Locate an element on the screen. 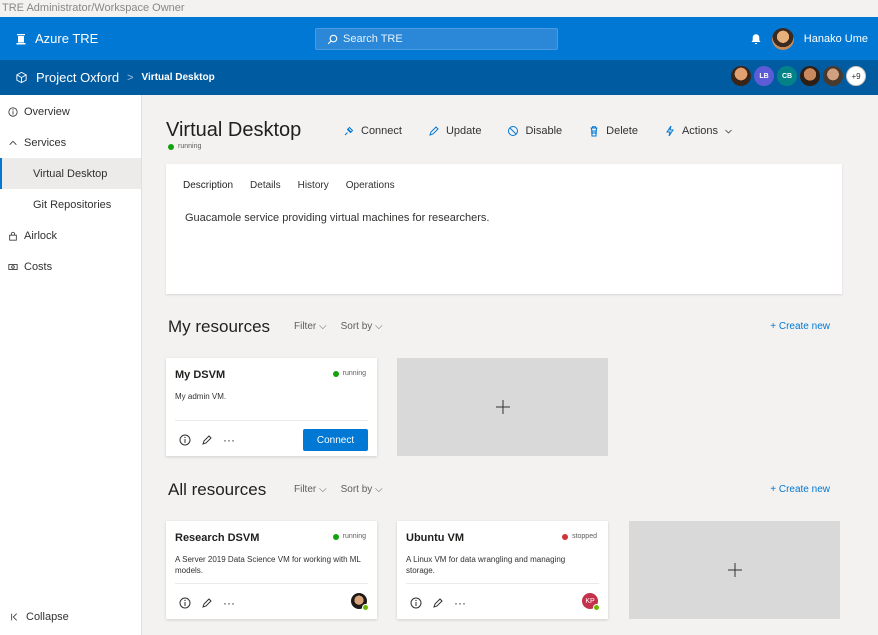  plug-icon is located at coordinates (349, 131).